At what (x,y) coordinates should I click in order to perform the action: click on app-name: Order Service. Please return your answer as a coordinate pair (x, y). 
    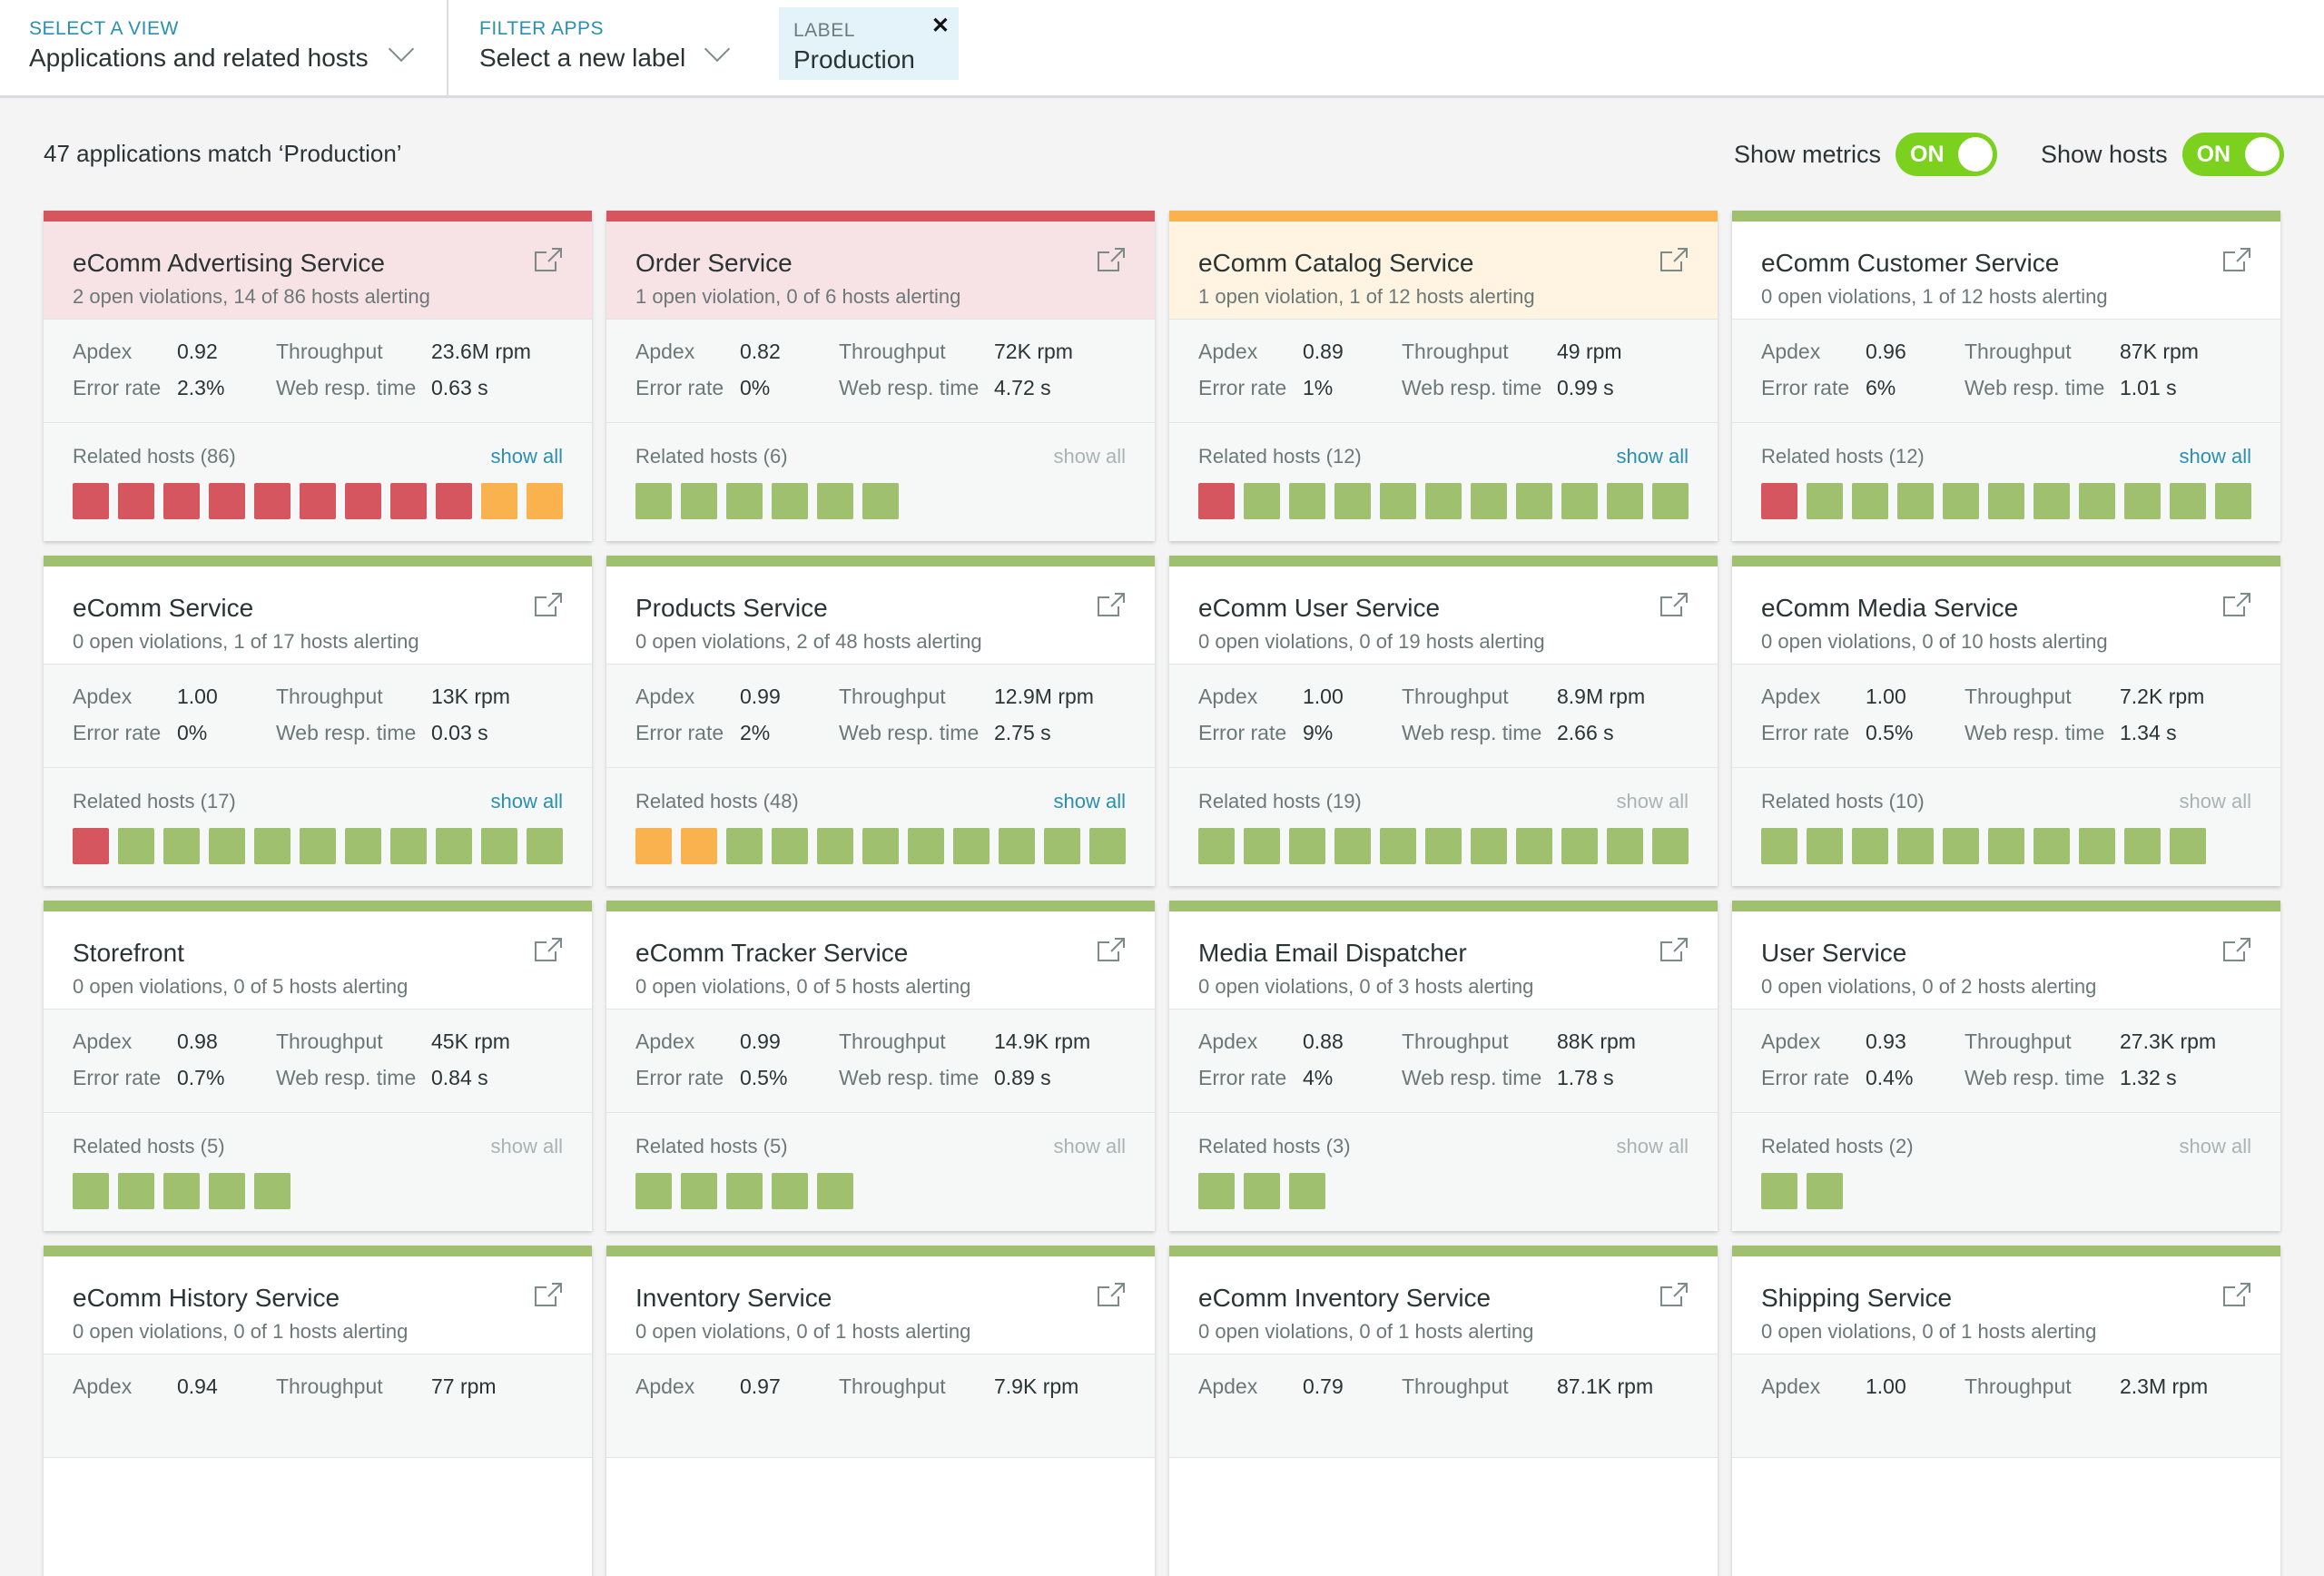
    Looking at the image, I should click on (880, 263).